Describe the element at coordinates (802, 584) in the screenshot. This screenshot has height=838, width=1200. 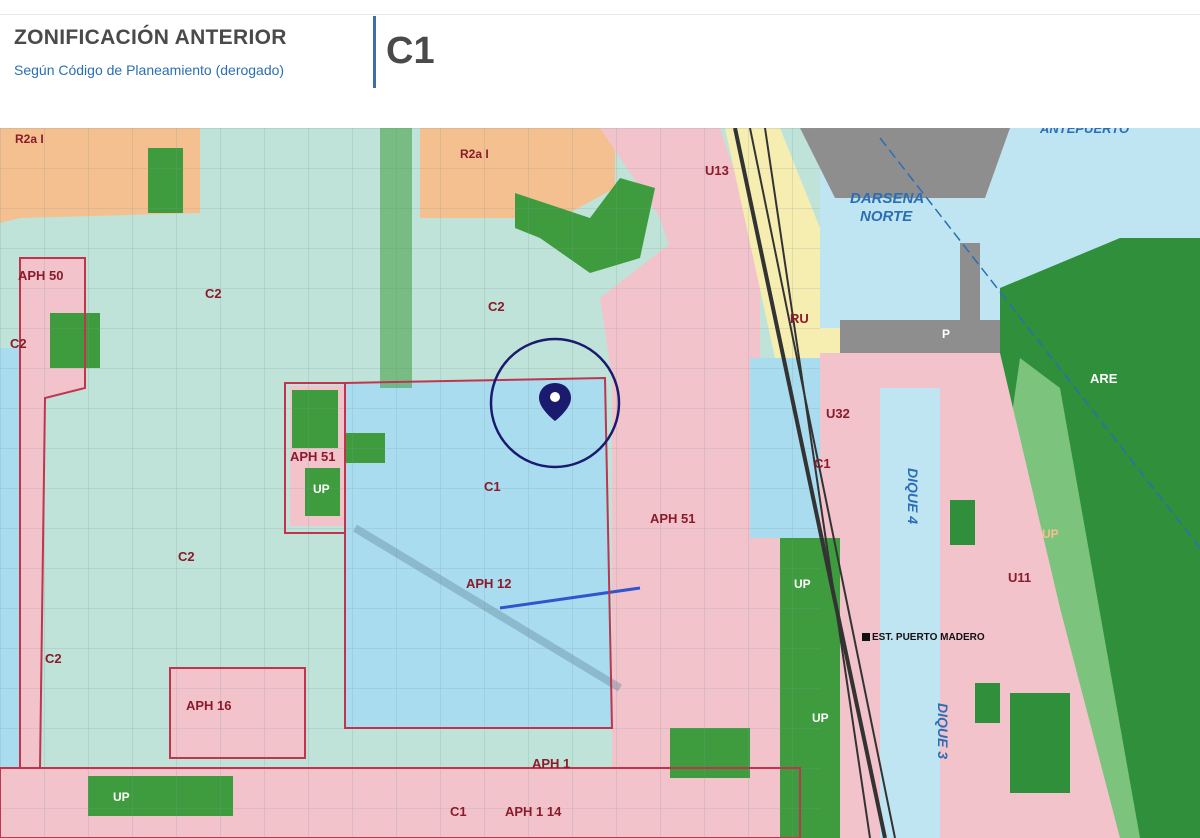
I see `label-up-east-1: UP` at that location.